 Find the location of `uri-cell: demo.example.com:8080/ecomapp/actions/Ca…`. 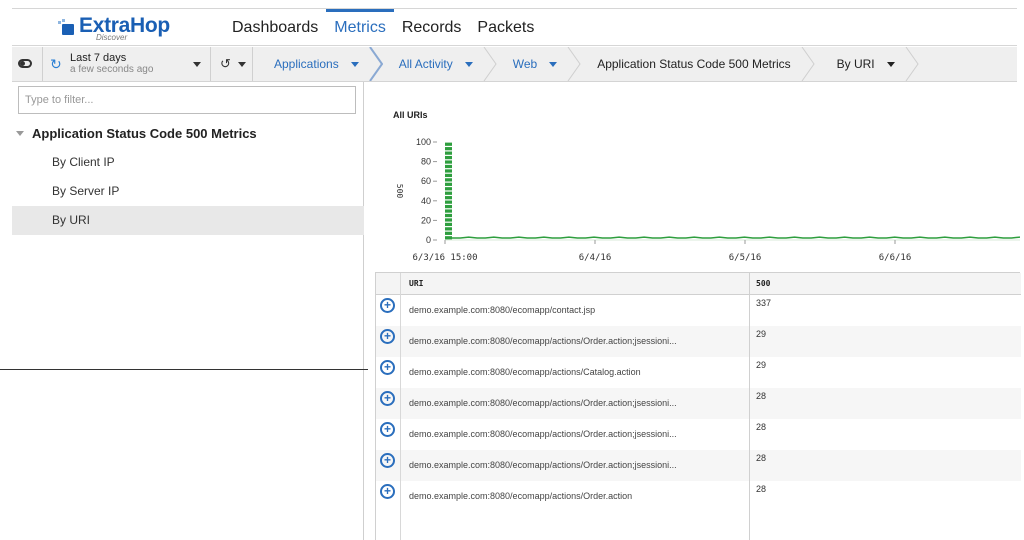

uri-cell: demo.example.com:8080/ecomapp/actions/Ca… is located at coordinates (525, 372).